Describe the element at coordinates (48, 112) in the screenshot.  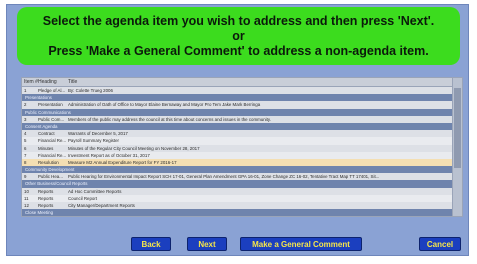
I see `section-label: Public Communications` at that location.